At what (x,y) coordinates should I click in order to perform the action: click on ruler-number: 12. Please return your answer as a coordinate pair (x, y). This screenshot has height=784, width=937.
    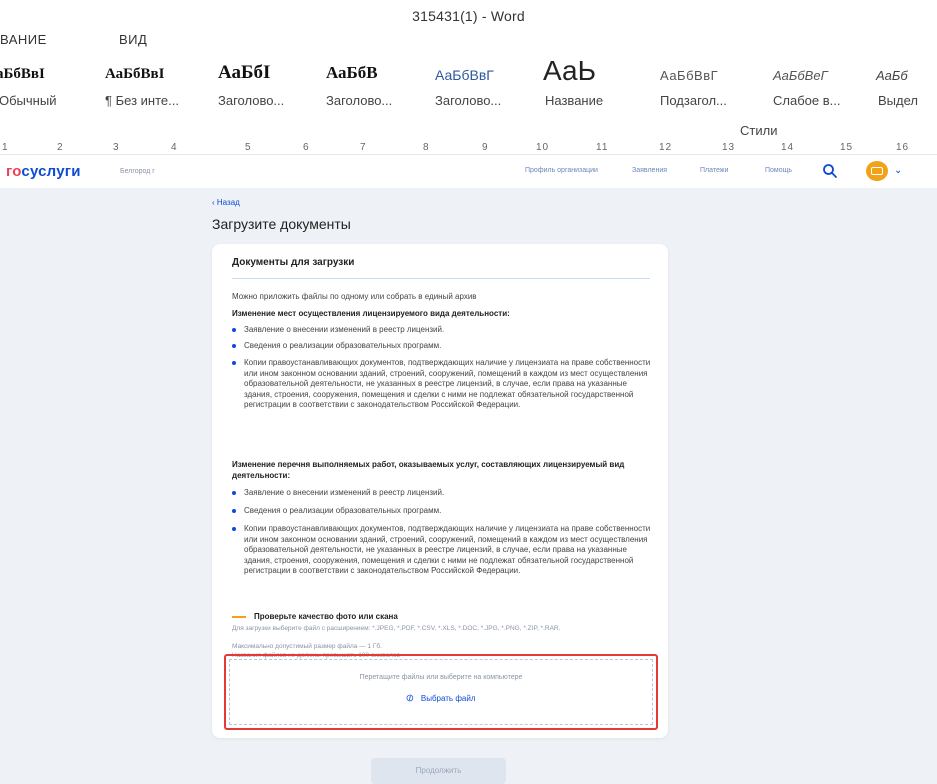
    Looking at the image, I should click on (666, 147).